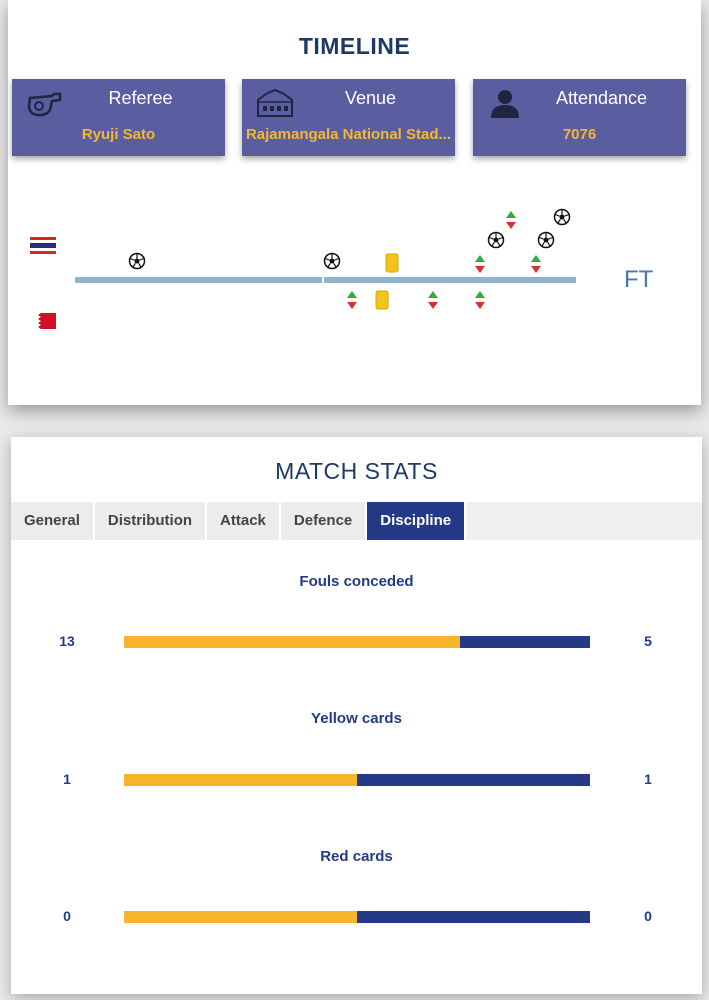 The image size is (709, 1000). What do you see at coordinates (648, 641) in the screenshot?
I see `stat-away-fouls: 5` at bounding box center [648, 641].